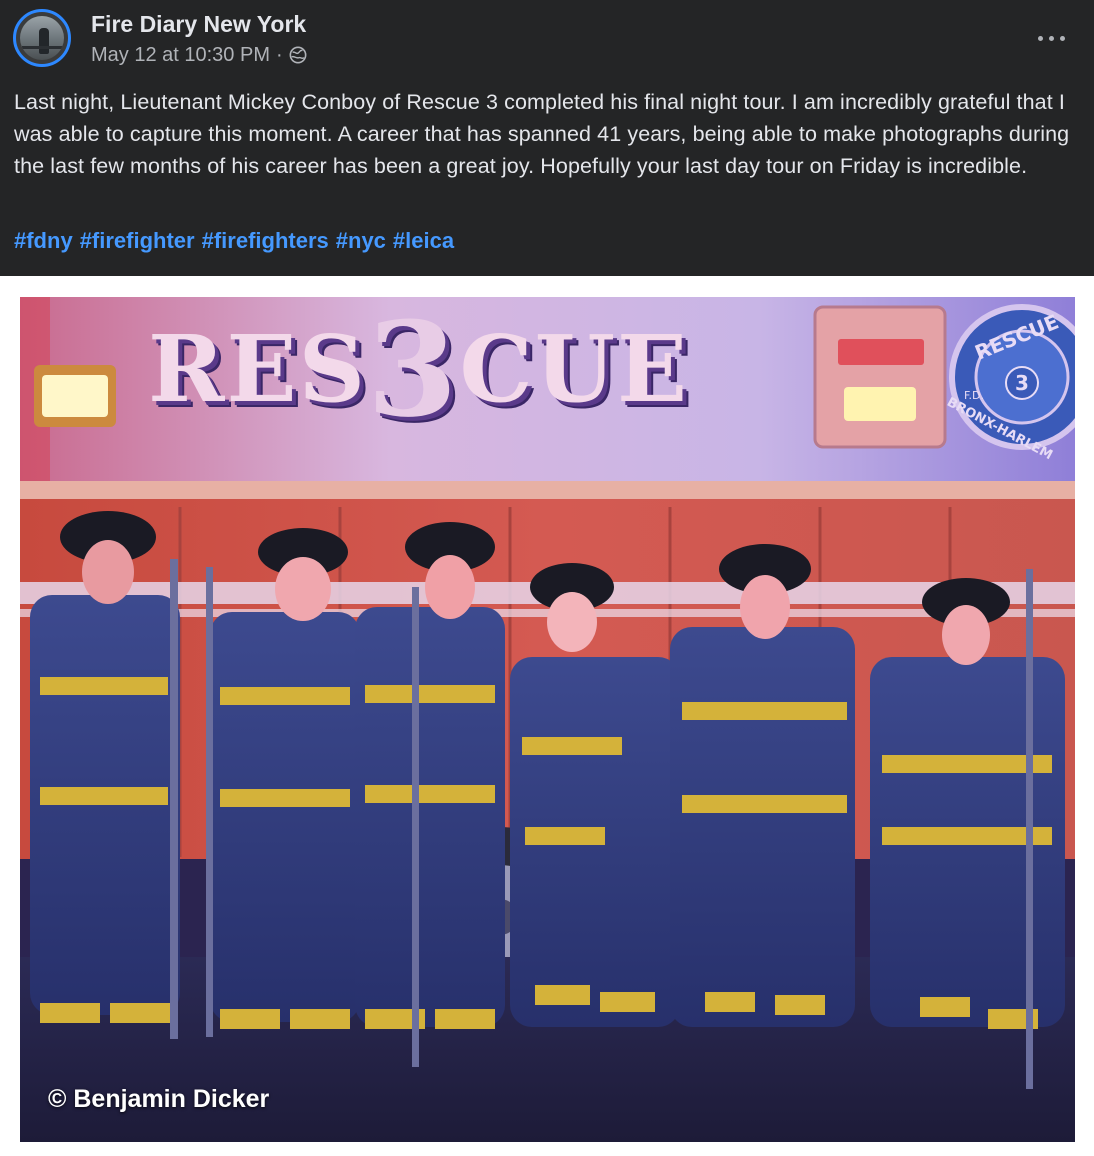 This screenshot has width=1094, height=1156. What do you see at coordinates (265, 240) in the screenshot?
I see `hashtag-link: #firefighters` at bounding box center [265, 240].